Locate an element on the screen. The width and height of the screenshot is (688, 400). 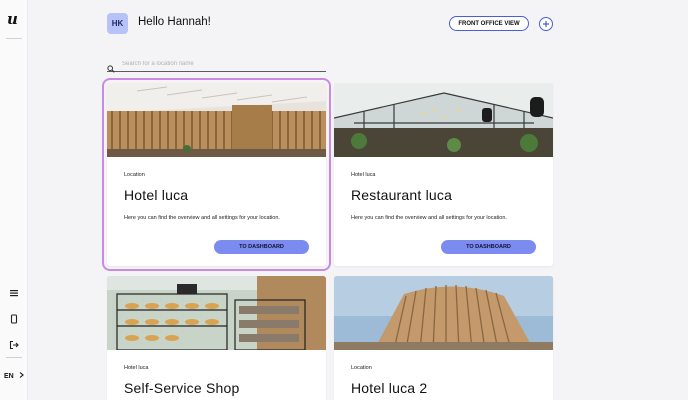
card-title: Hotel luca is located at coordinates (156, 195).